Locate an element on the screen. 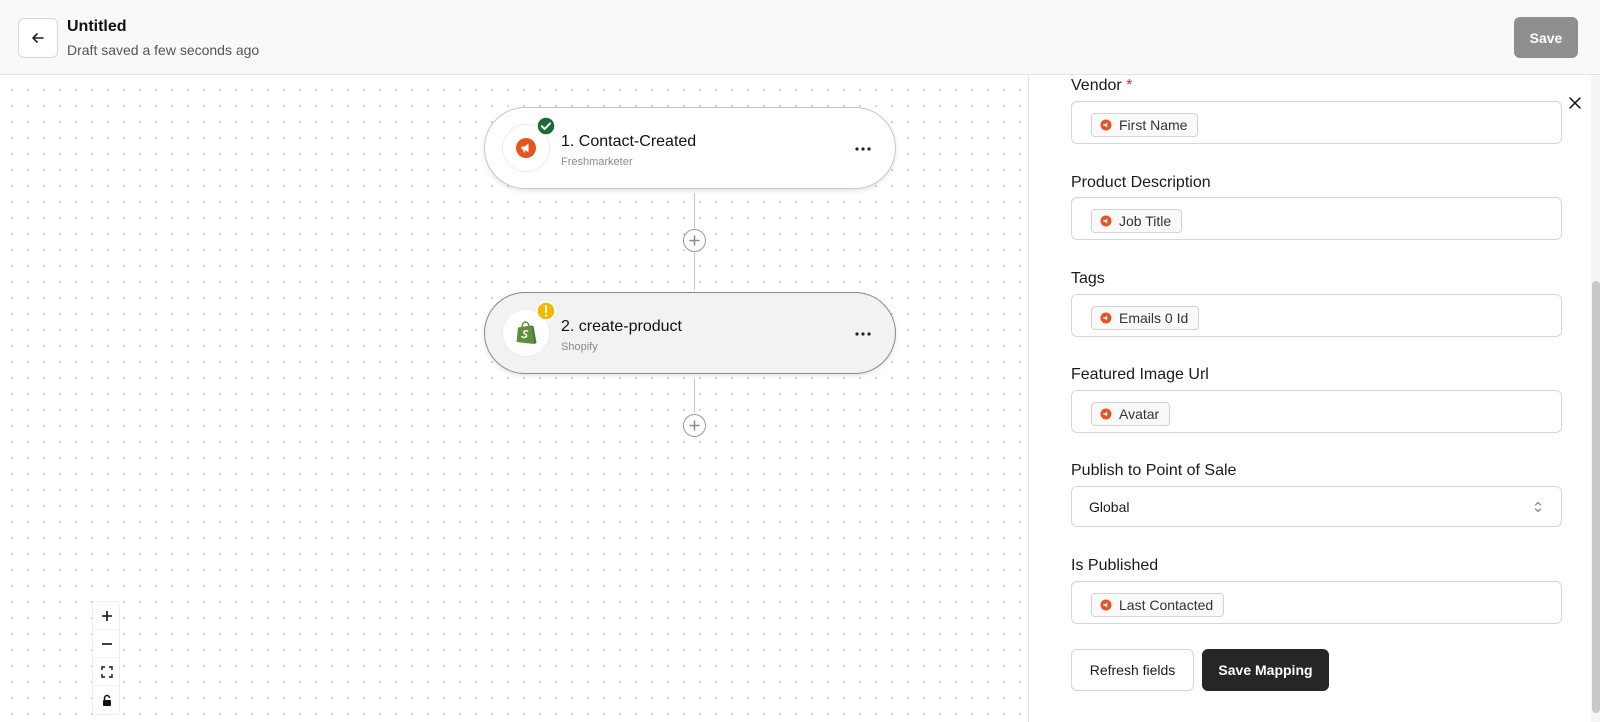  zoom-in-button is located at coordinates (107, 616).